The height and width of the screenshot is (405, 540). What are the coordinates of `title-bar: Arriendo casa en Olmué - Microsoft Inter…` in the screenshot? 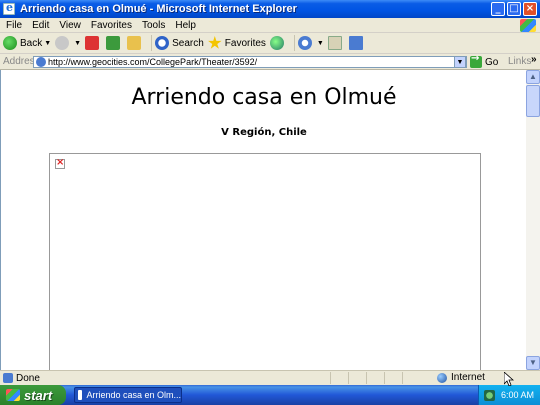 It's located at (270, 9).